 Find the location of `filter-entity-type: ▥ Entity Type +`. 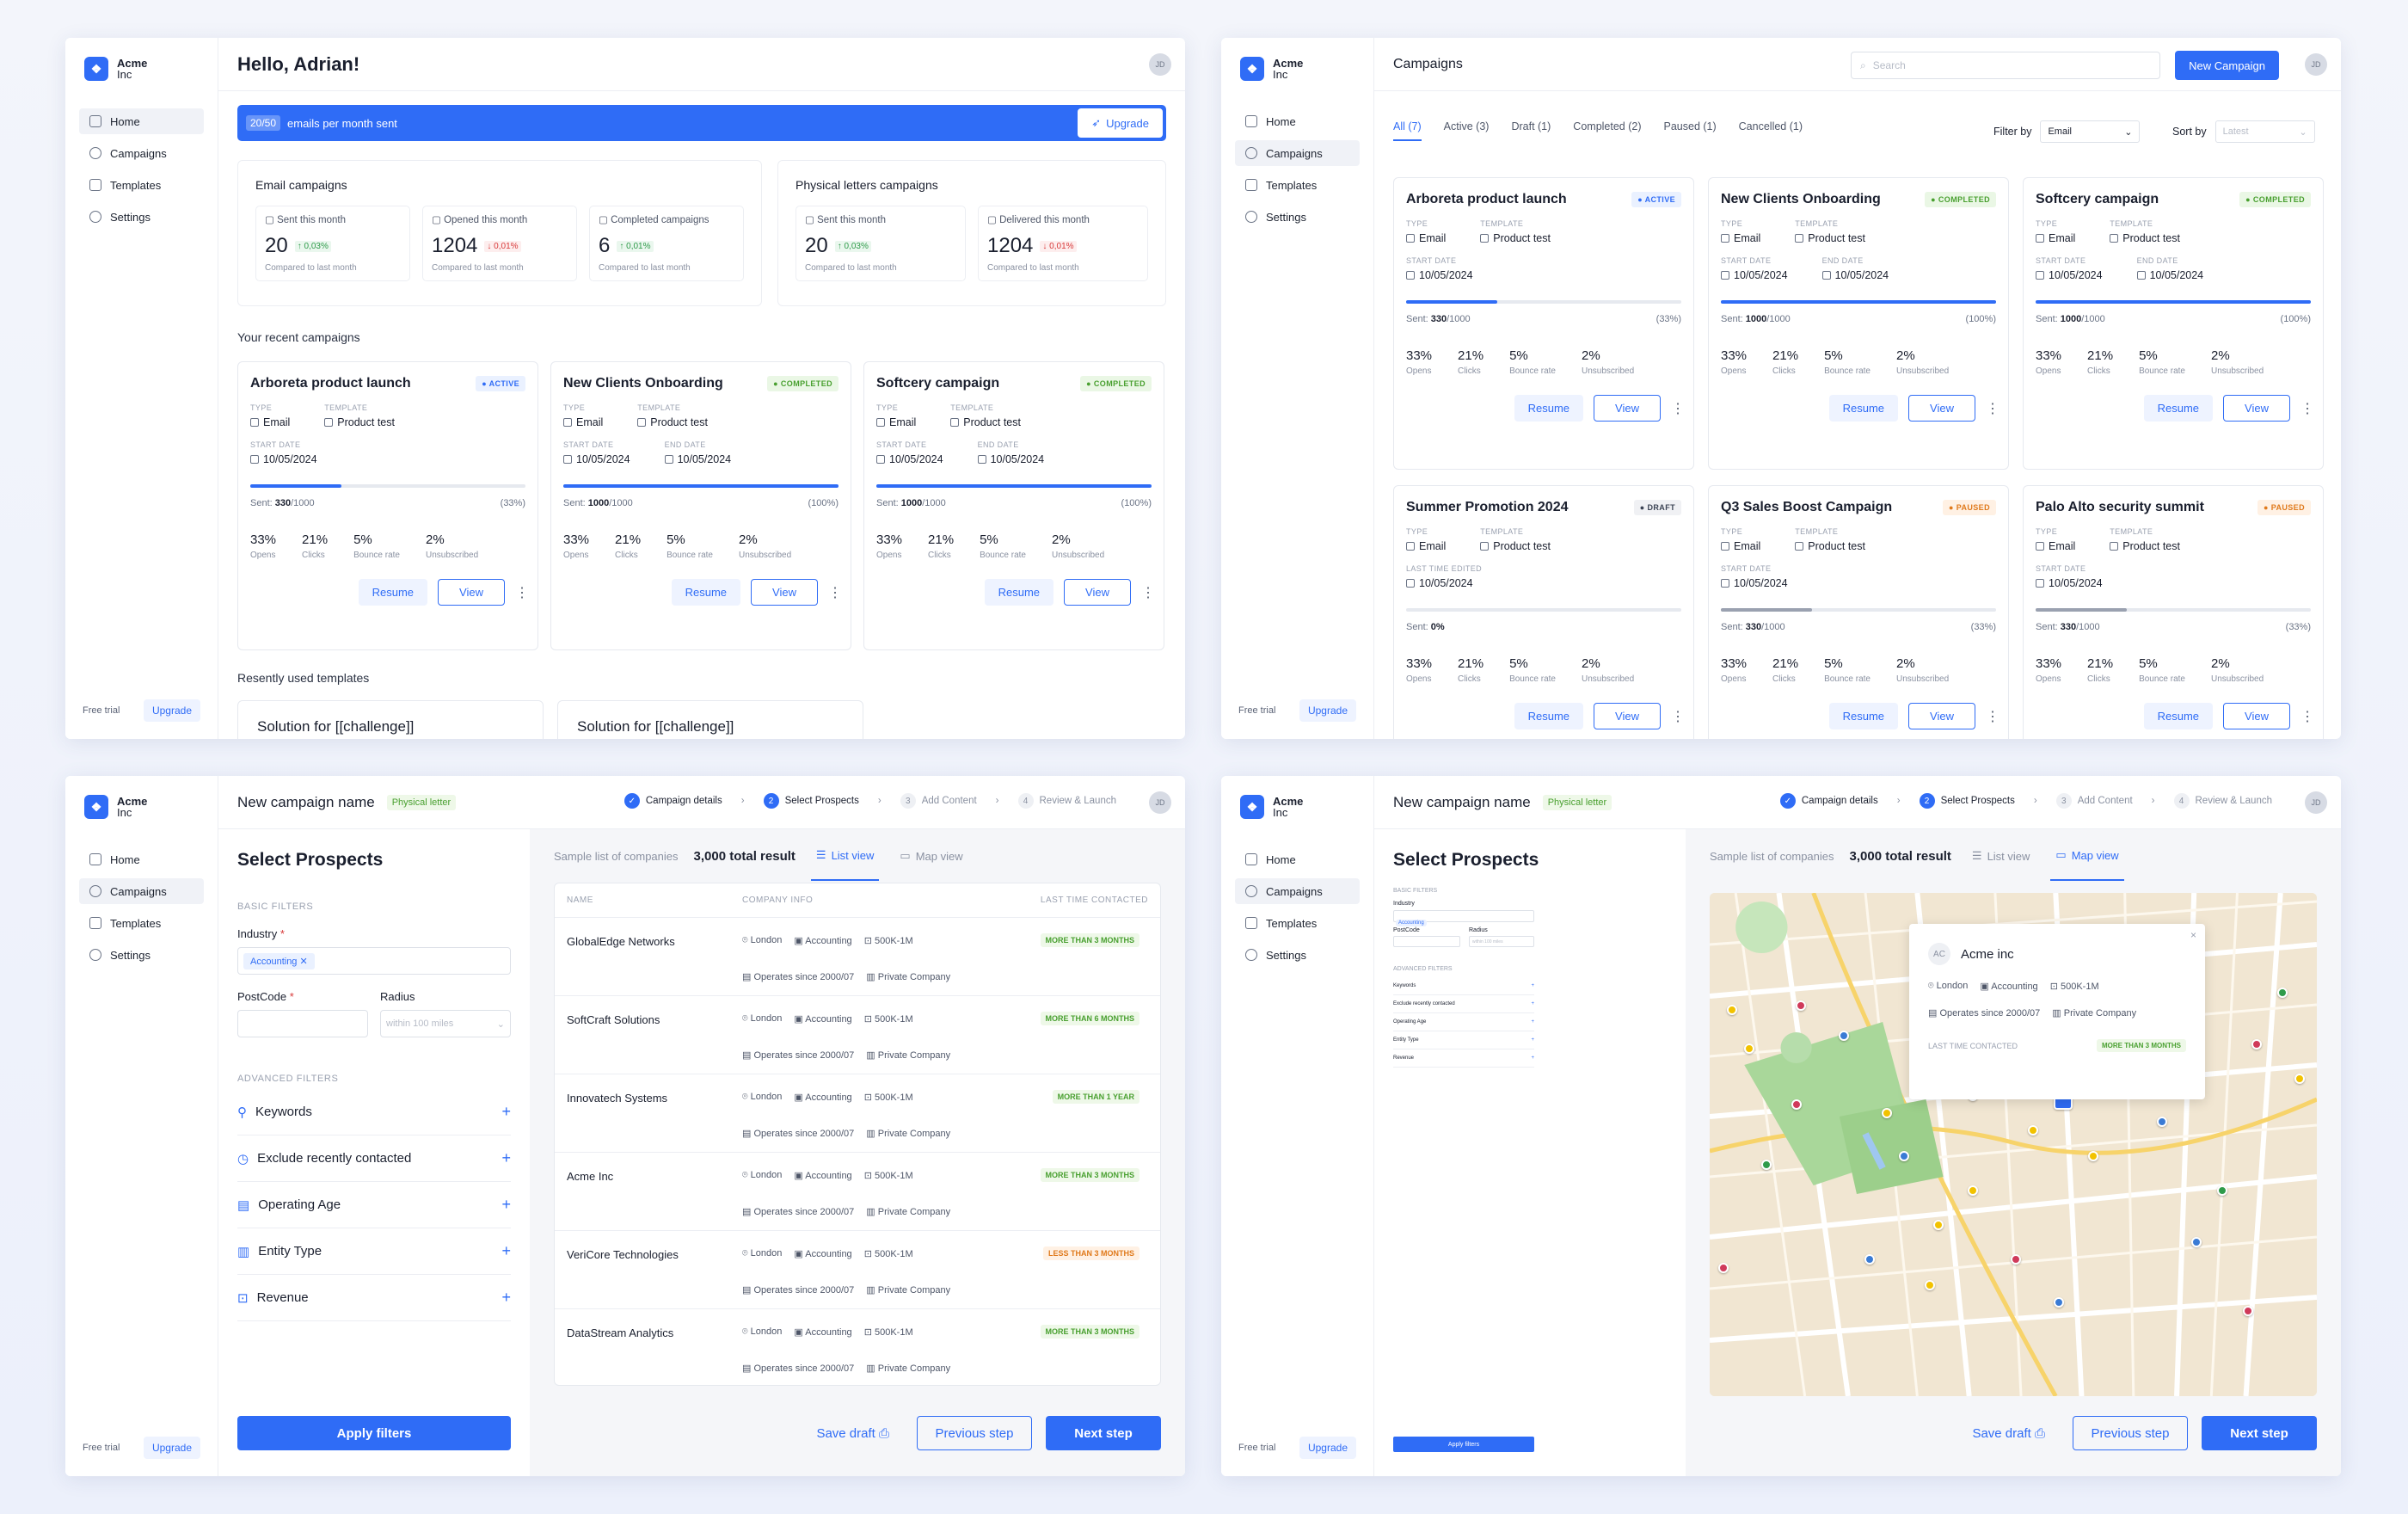

filter-entity-type: ▥ Entity Type + is located at coordinates (374, 1251).